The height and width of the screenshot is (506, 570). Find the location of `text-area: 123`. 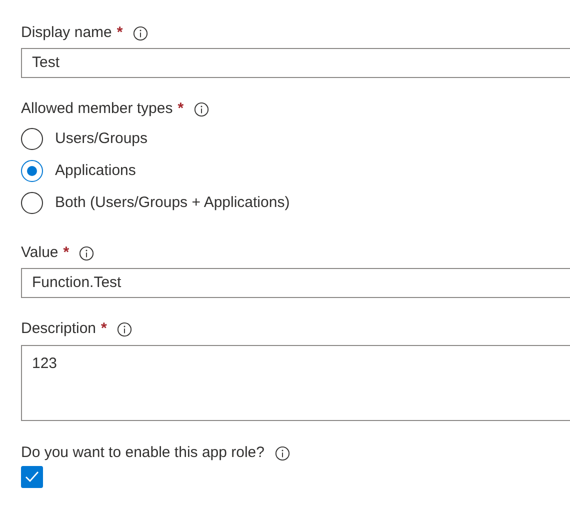

text-area: 123 is located at coordinates (295, 383).